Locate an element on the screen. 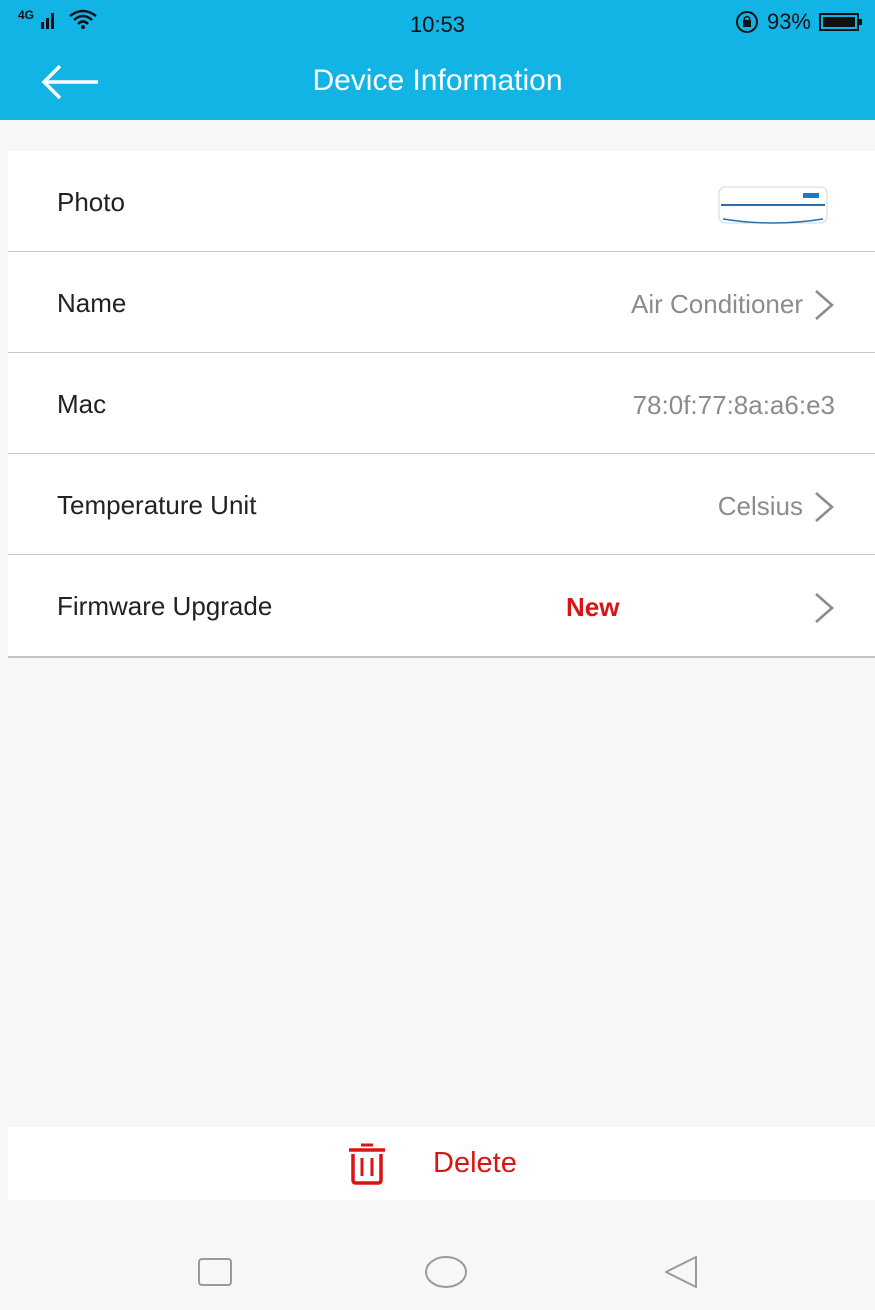  home-icon is located at coordinates (446, 1272).